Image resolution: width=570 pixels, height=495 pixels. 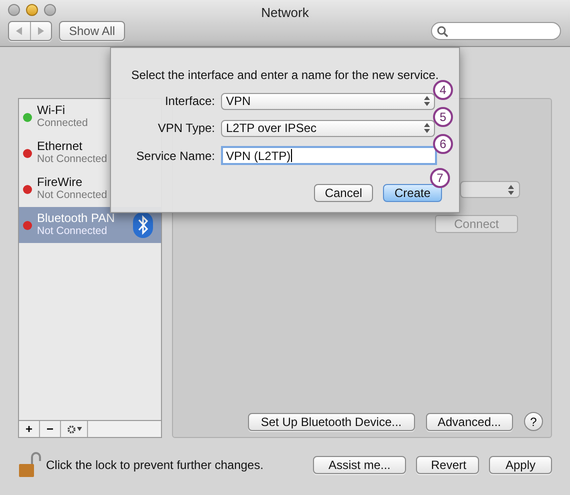 I want to click on gear-icon, so click(x=71, y=429).